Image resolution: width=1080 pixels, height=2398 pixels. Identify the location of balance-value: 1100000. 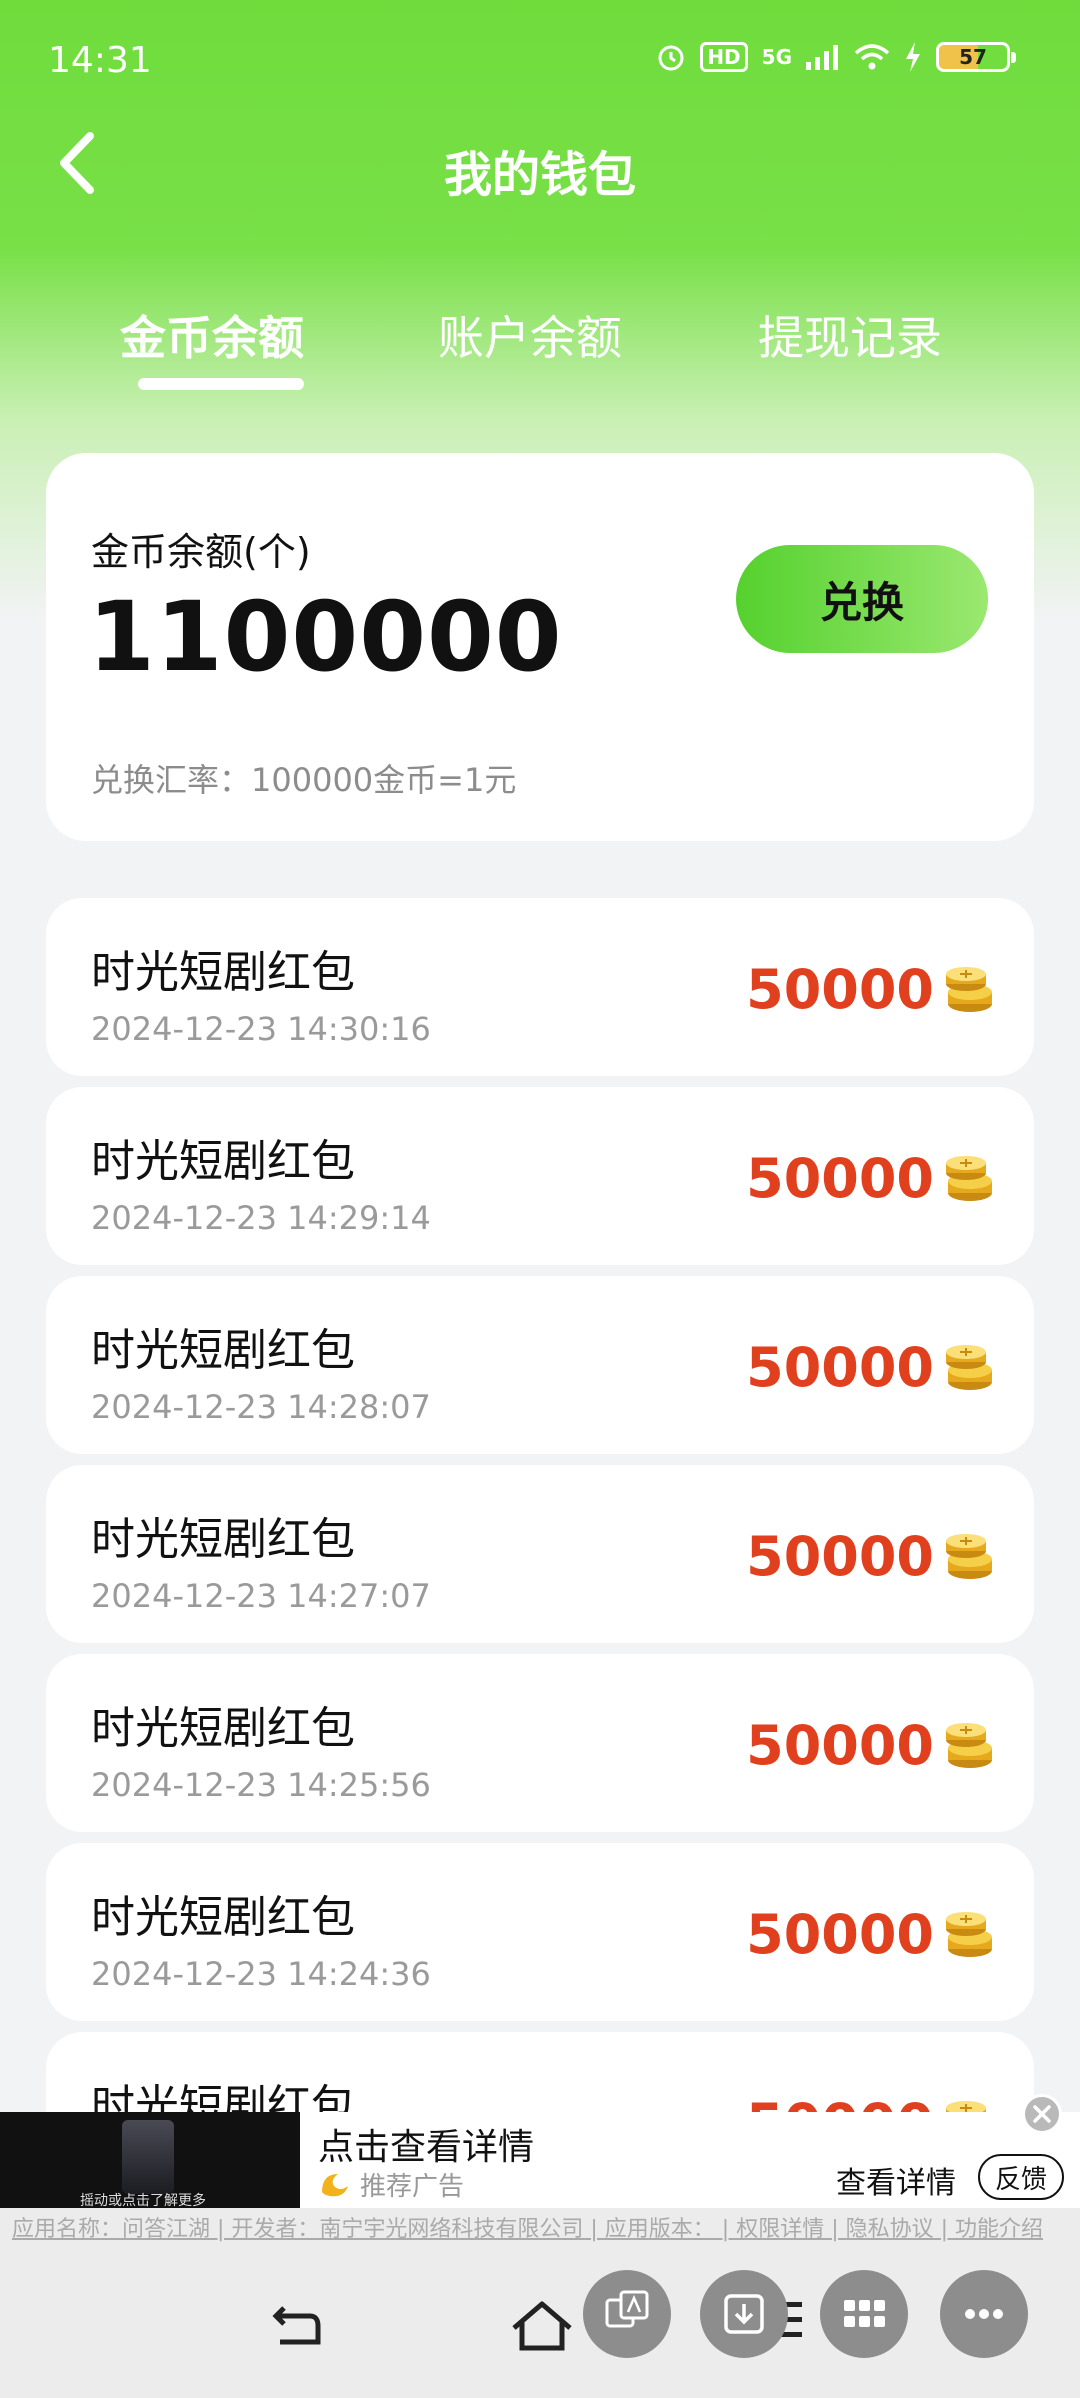
(325, 637).